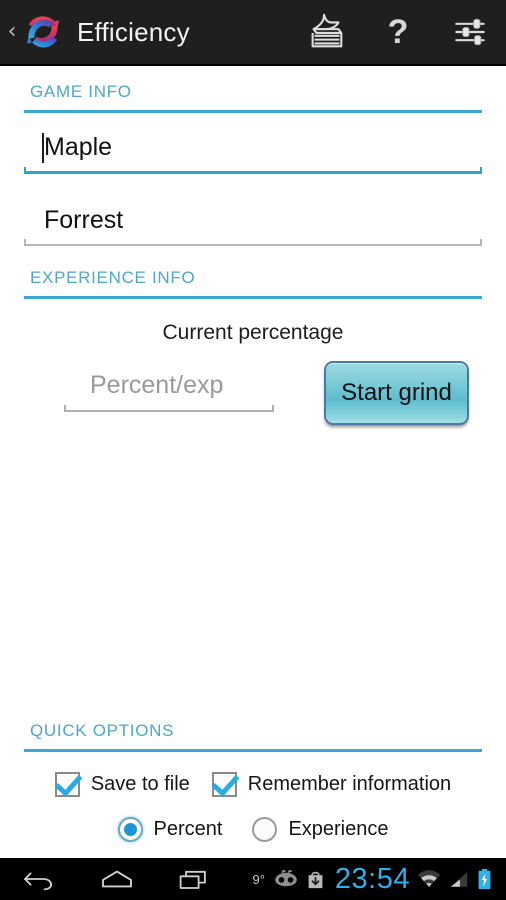  Describe the element at coordinates (84, 220) in the screenshot. I see `location-name-value: Forrest` at that location.